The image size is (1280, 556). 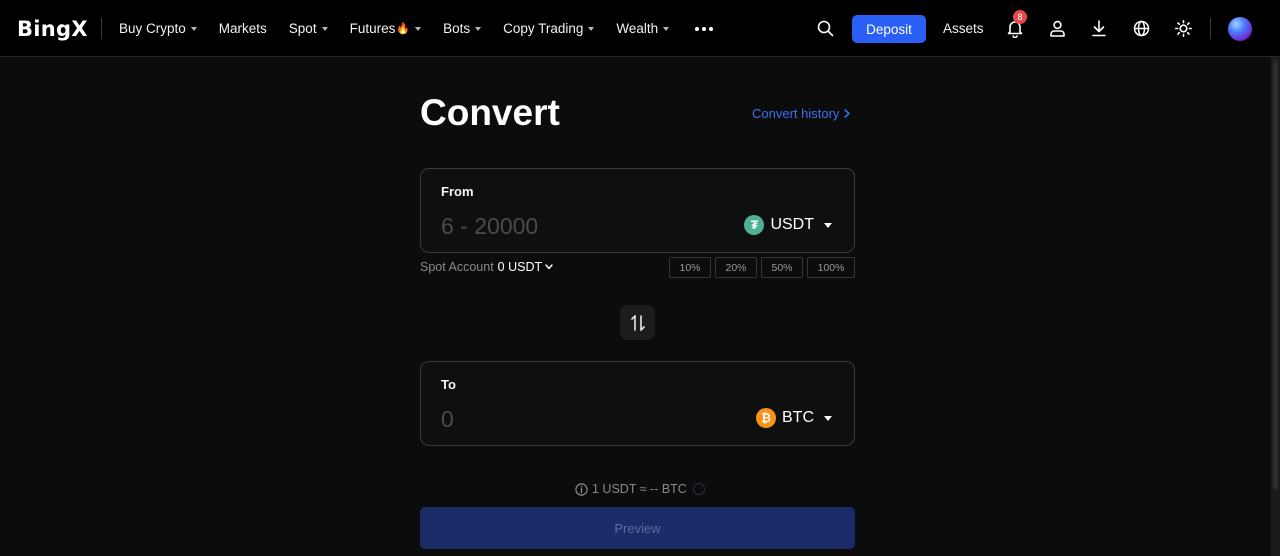 What do you see at coordinates (571, 419) in the screenshot?
I see `to-amount-input` at bounding box center [571, 419].